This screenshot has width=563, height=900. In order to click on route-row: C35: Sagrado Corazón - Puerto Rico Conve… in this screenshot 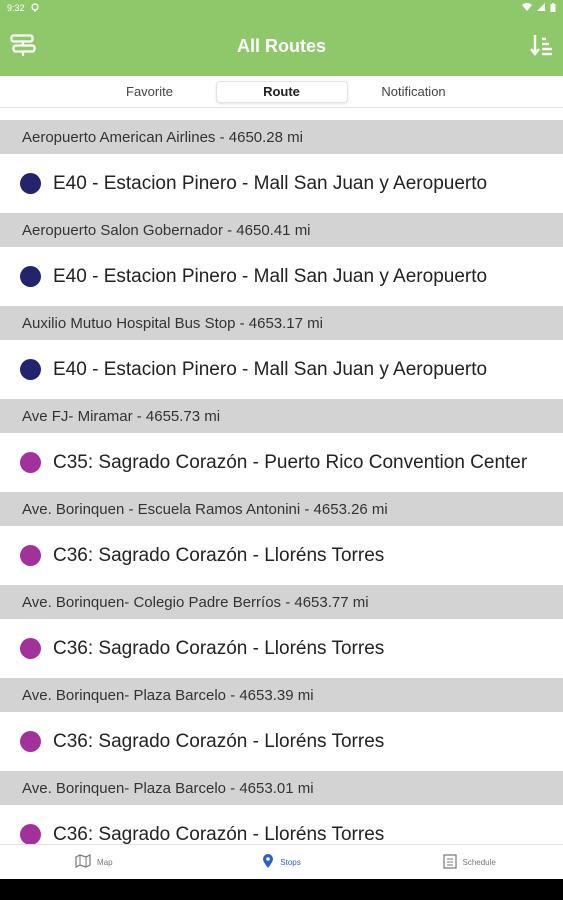, I will do `click(281, 462)`.